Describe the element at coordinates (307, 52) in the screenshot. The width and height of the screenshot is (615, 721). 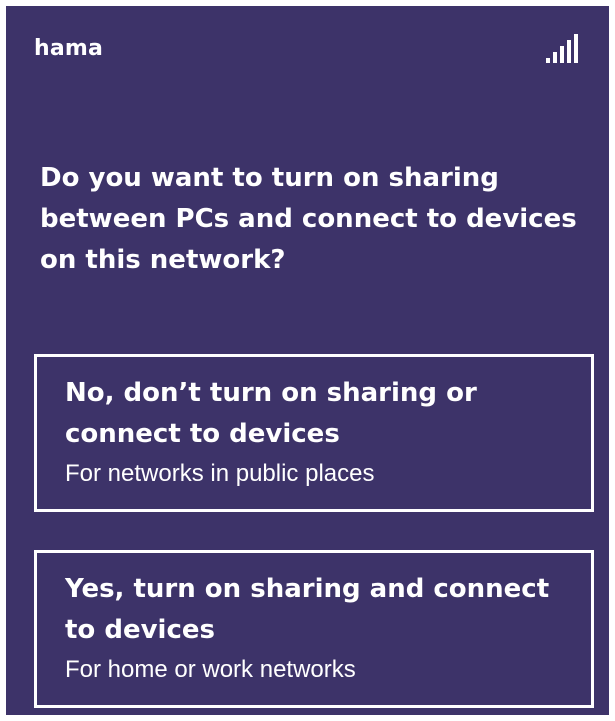
I see `network-header: hama` at that location.